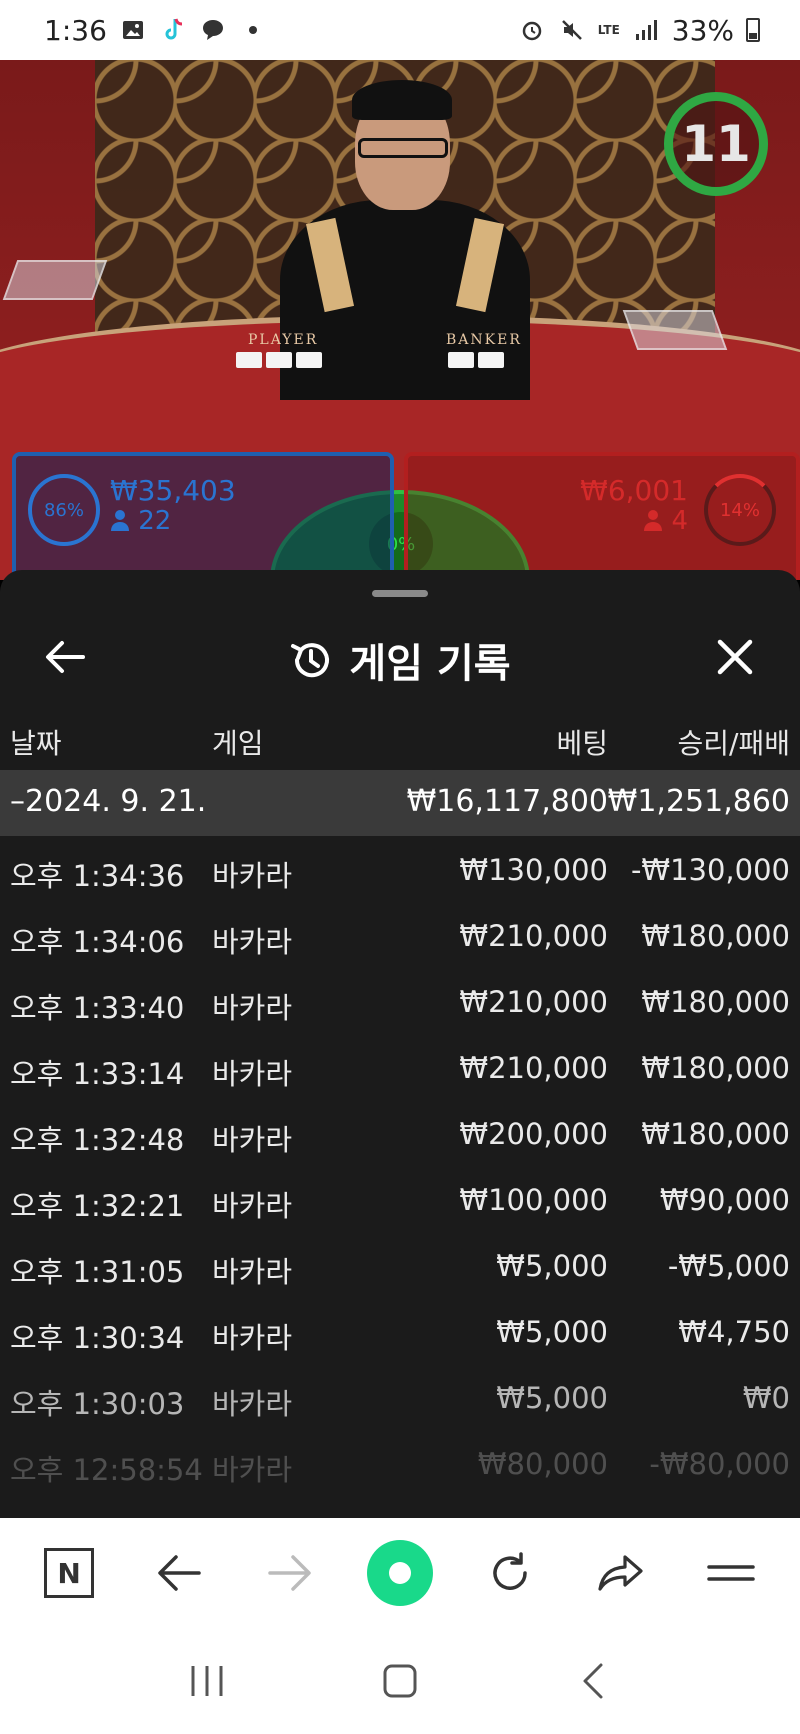 The height and width of the screenshot is (1734, 800). What do you see at coordinates (621, 1573) in the screenshot?
I see `browser-share-button` at bounding box center [621, 1573].